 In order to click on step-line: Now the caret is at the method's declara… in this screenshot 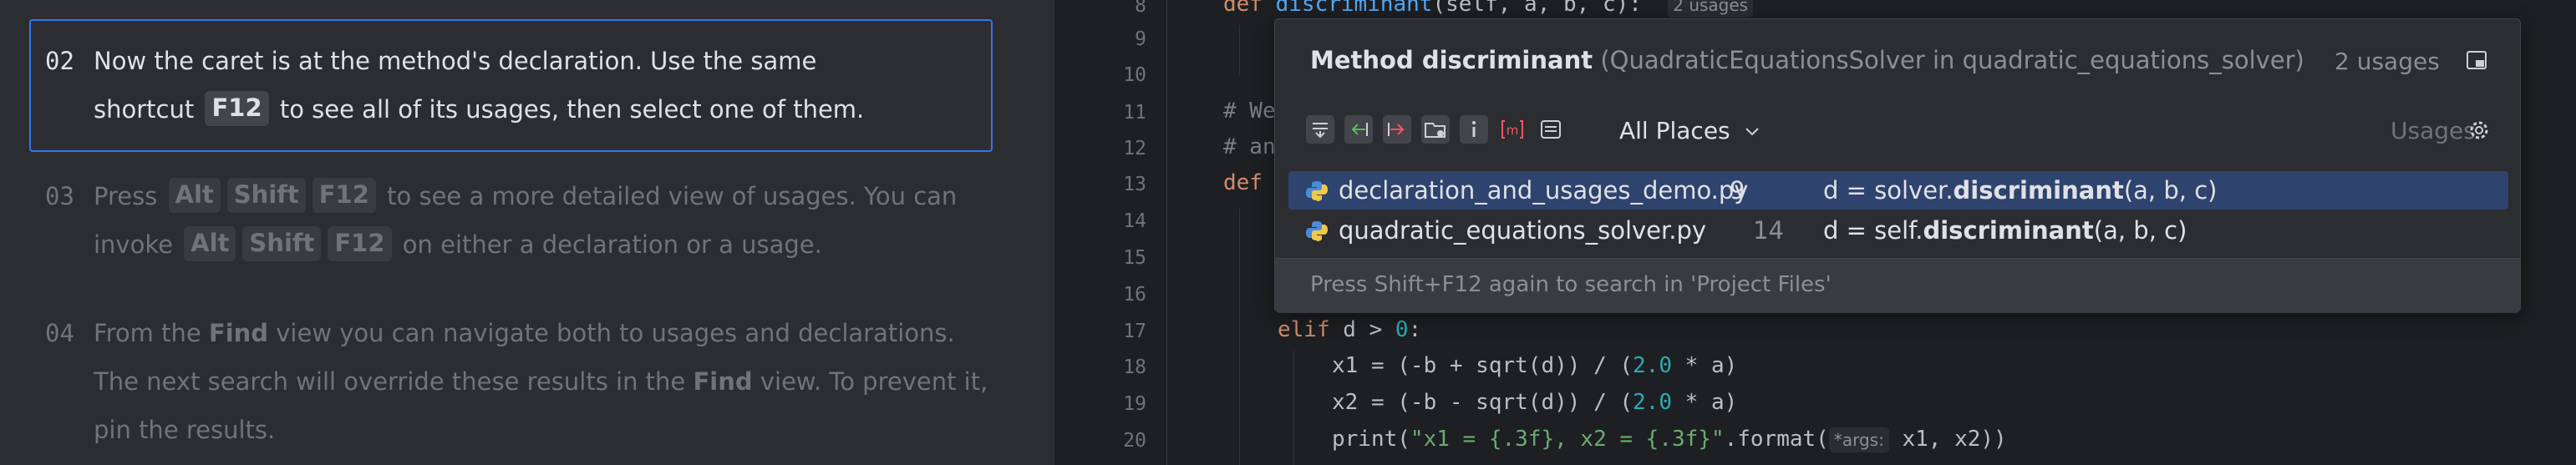, I will do `click(536, 61)`.